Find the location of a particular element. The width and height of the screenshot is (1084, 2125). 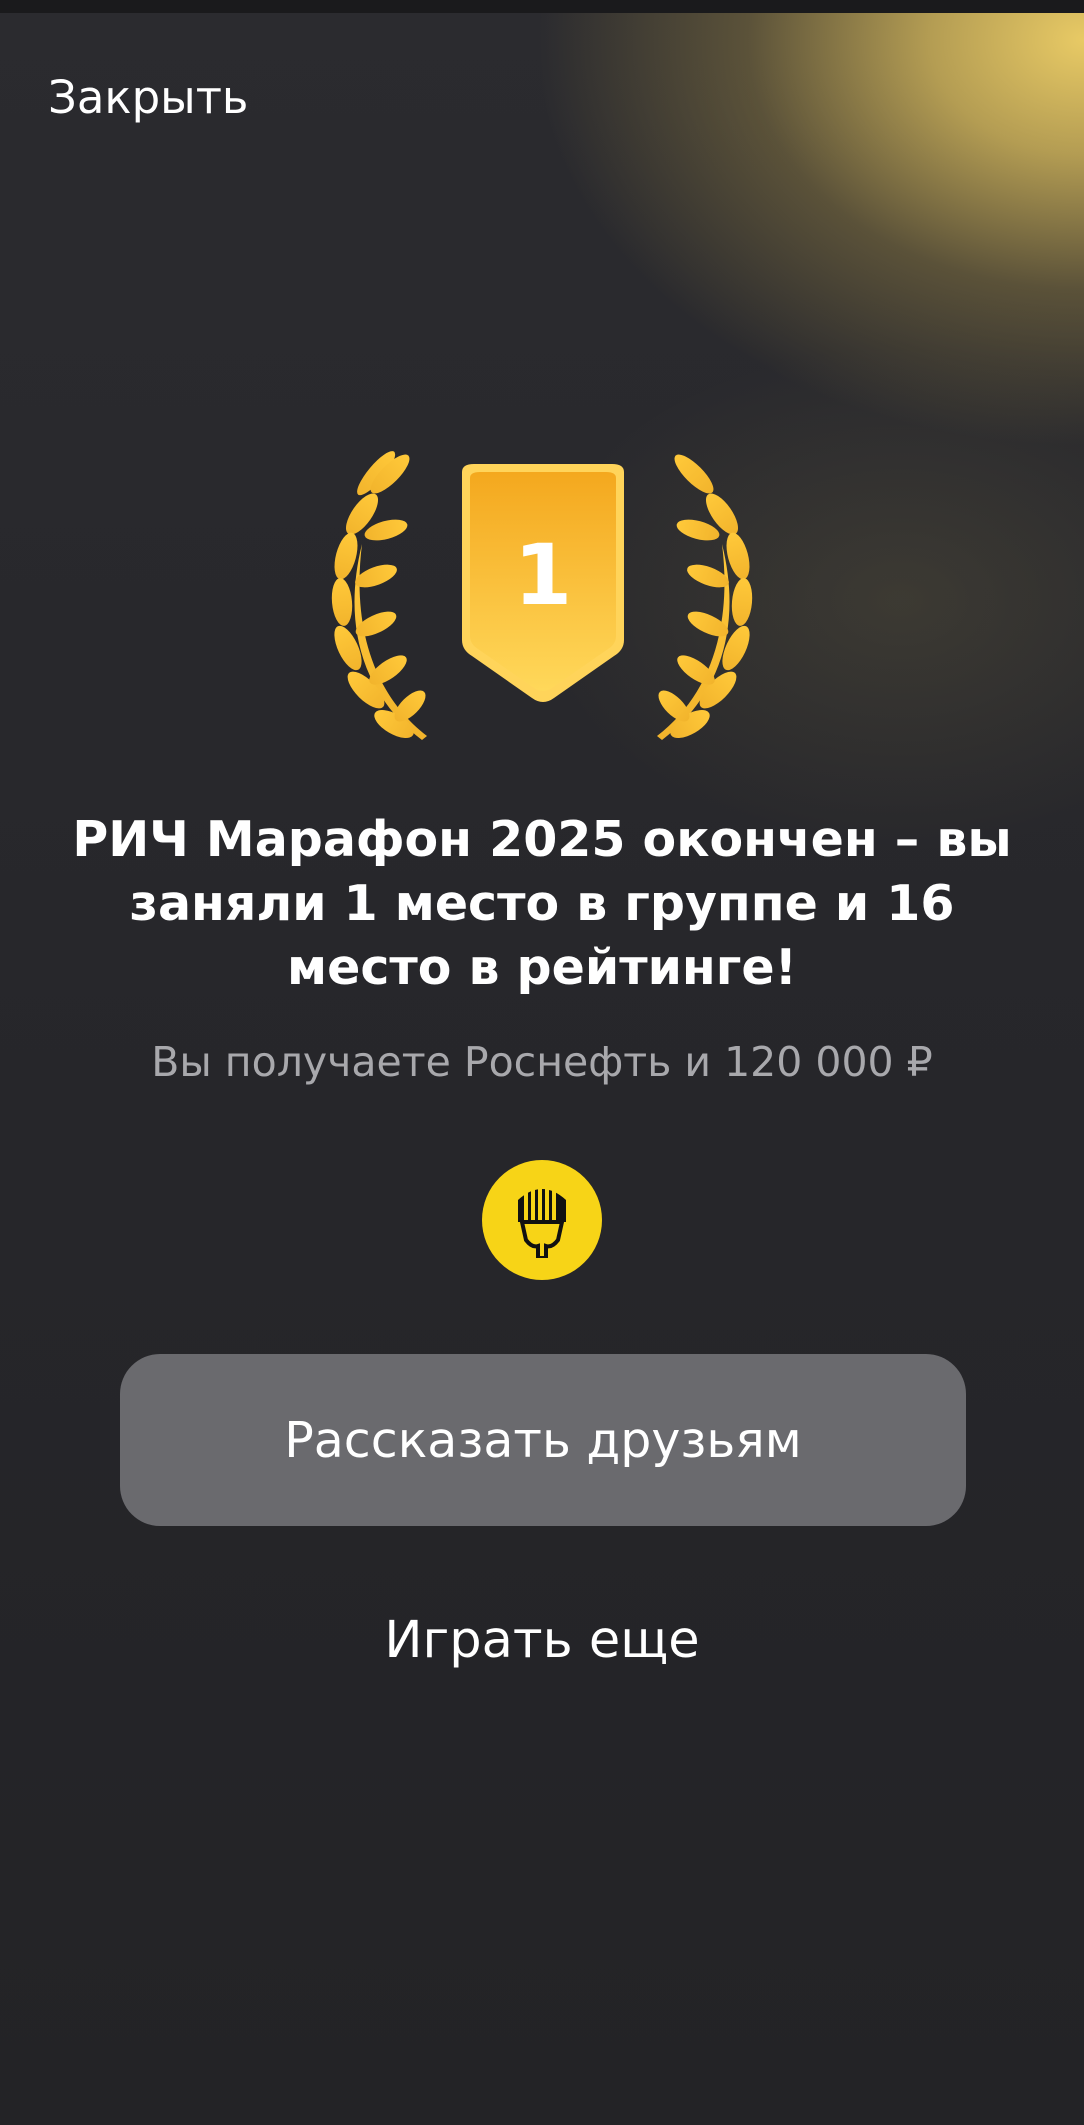

left-laurel is located at coordinates (379, 595).